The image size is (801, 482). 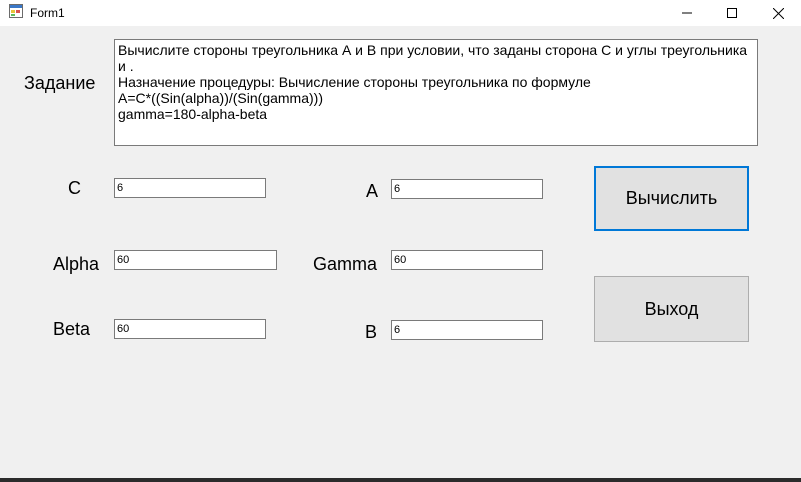 What do you see at coordinates (671, 198) in the screenshot?
I see `calculate-button: Вычислить` at bounding box center [671, 198].